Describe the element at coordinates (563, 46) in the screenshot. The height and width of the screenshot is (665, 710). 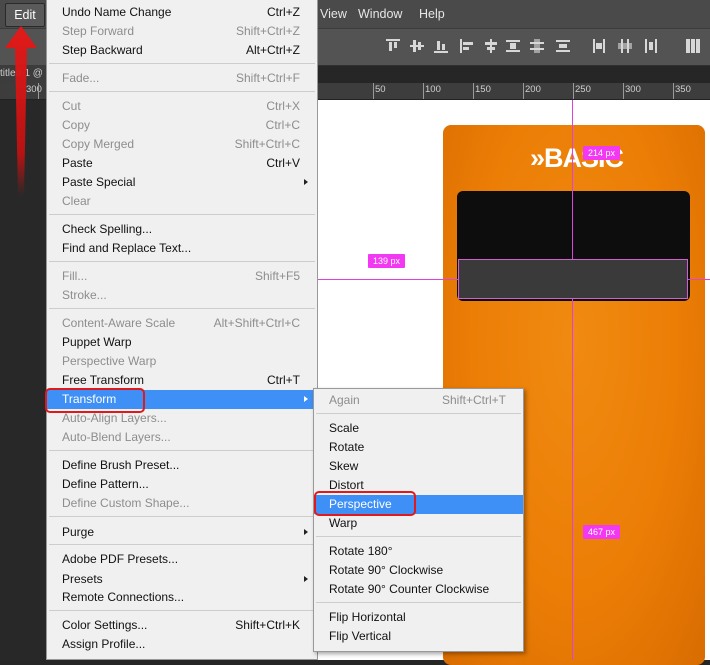
I see `distribute-bottom-icon` at that location.